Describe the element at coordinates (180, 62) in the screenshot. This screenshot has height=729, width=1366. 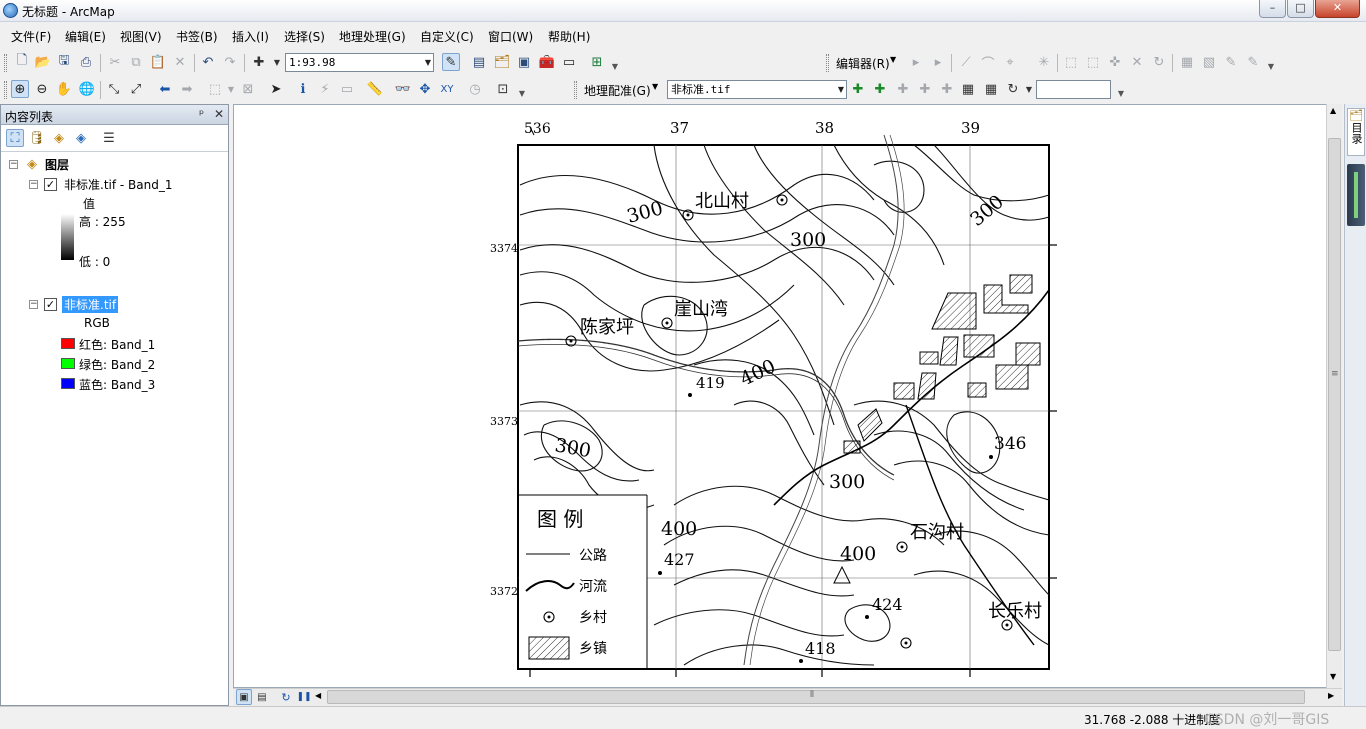
I see `delete-icon: ✕` at that location.